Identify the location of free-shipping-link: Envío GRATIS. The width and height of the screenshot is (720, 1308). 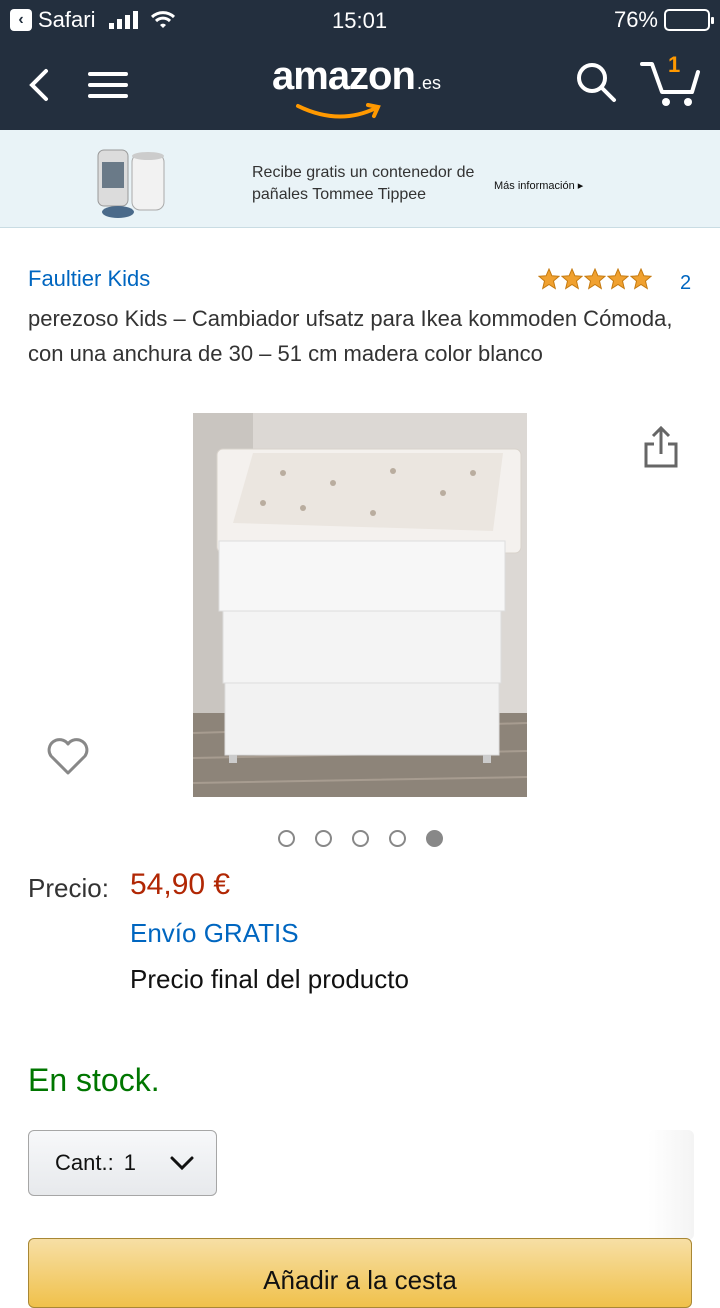
(214, 933).